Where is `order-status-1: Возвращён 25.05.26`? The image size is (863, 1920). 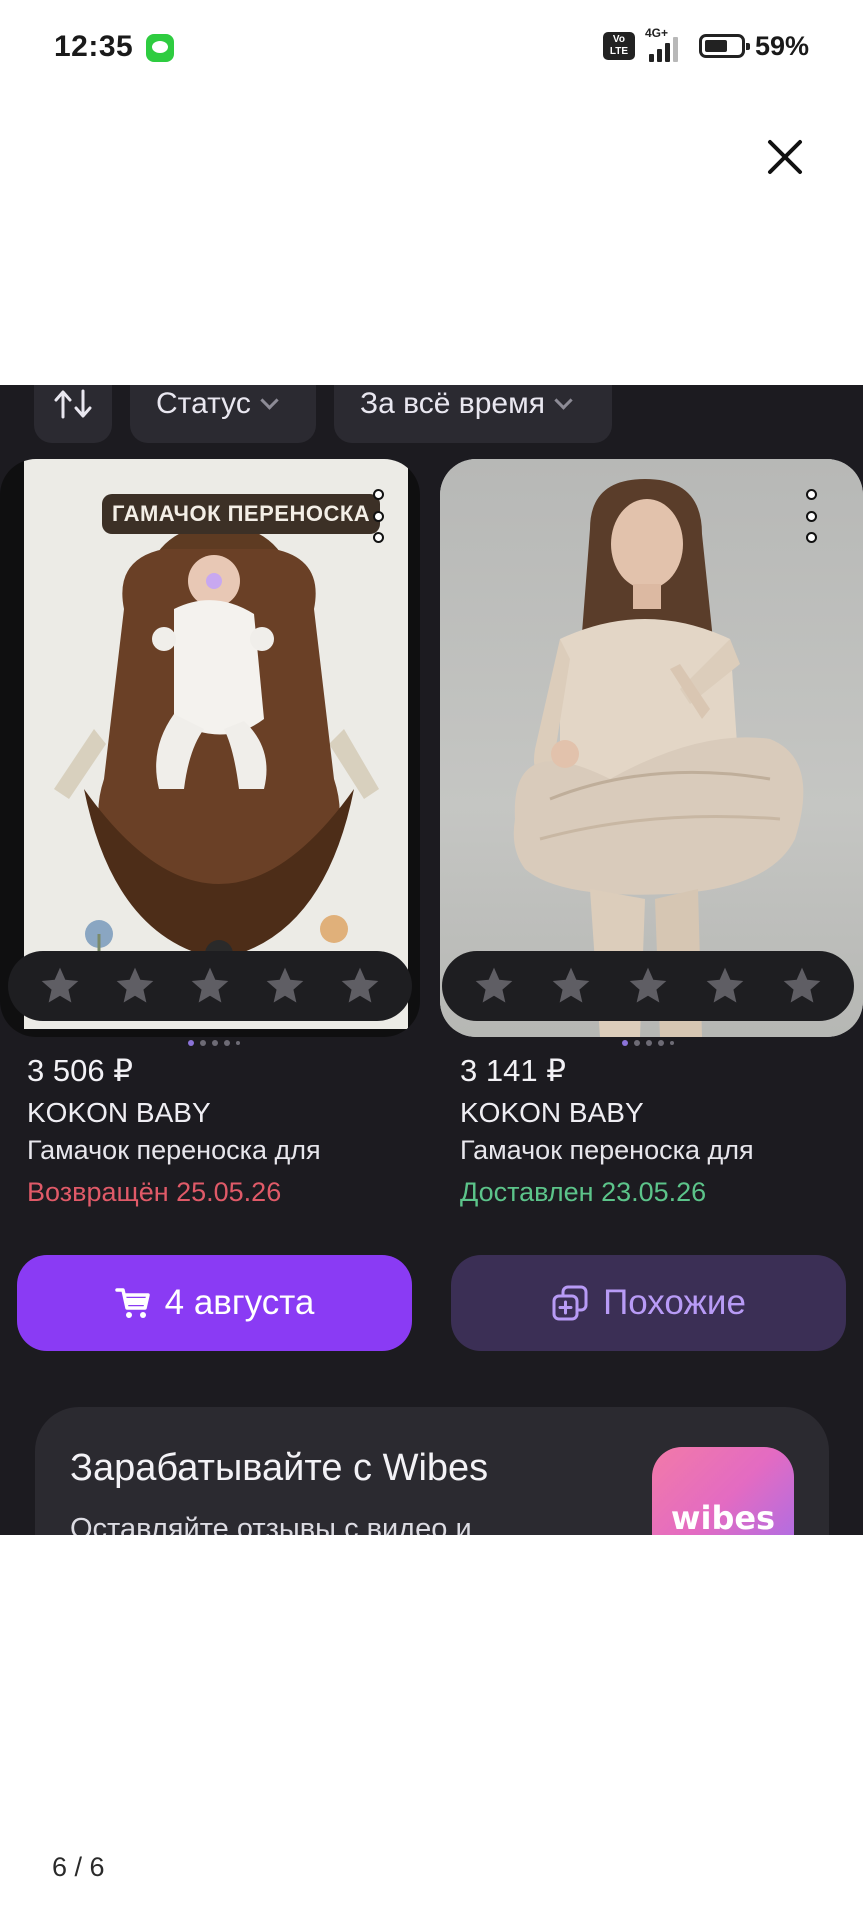
order-status-1: Возвращён 25.05.26 is located at coordinates (154, 1192).